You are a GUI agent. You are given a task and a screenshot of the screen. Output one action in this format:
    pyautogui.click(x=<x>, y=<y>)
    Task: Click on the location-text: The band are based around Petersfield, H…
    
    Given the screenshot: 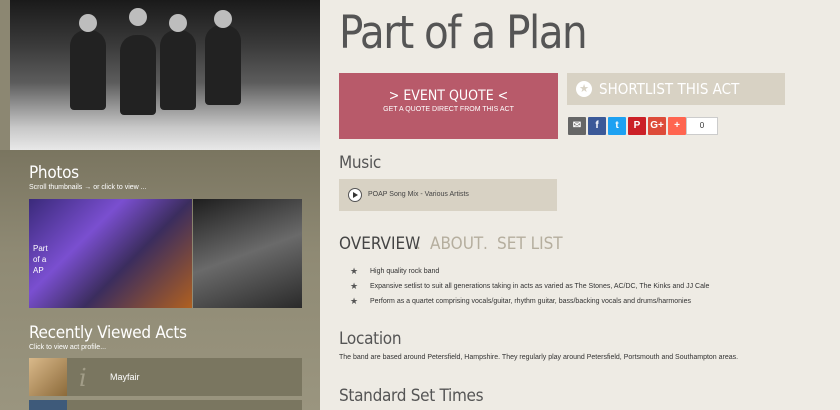 What is the action you would take?
    pyautogui.click(x=539, y=357)
    